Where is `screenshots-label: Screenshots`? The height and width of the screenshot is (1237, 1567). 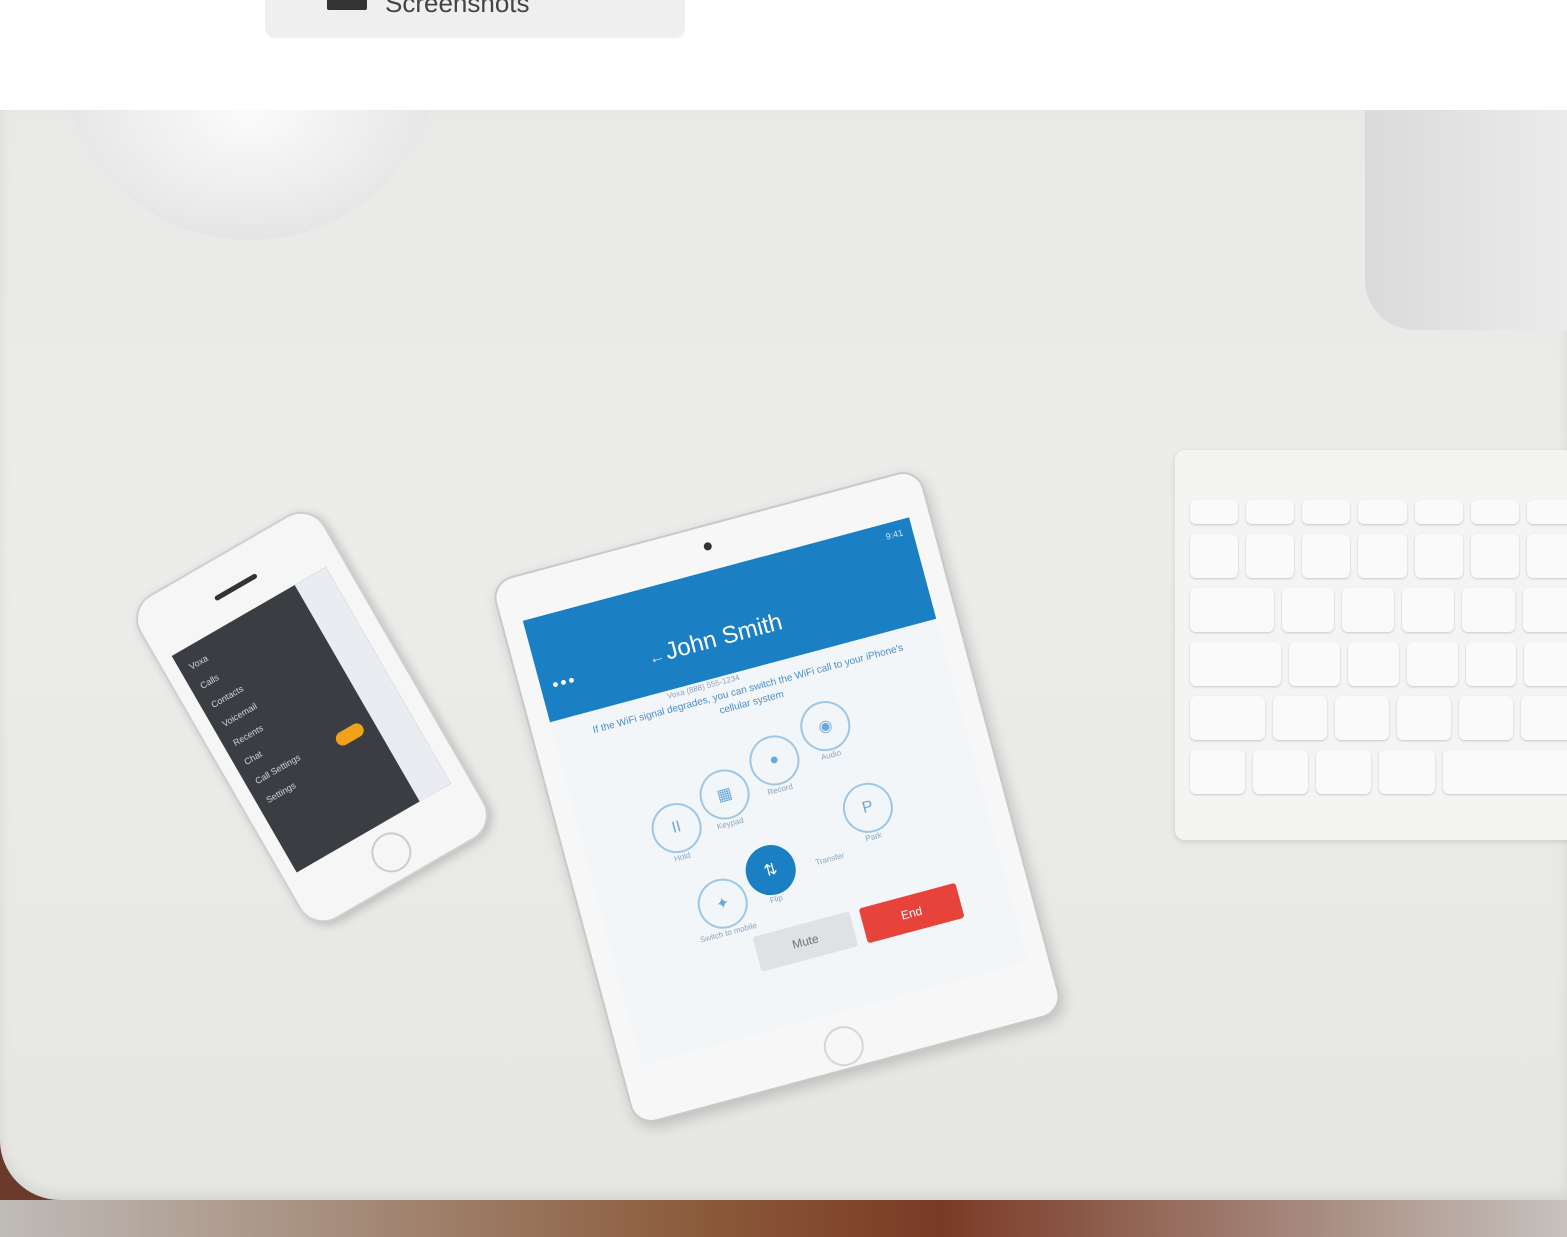 screenshots-label: Screenshots is located at coordinates (457, 9).